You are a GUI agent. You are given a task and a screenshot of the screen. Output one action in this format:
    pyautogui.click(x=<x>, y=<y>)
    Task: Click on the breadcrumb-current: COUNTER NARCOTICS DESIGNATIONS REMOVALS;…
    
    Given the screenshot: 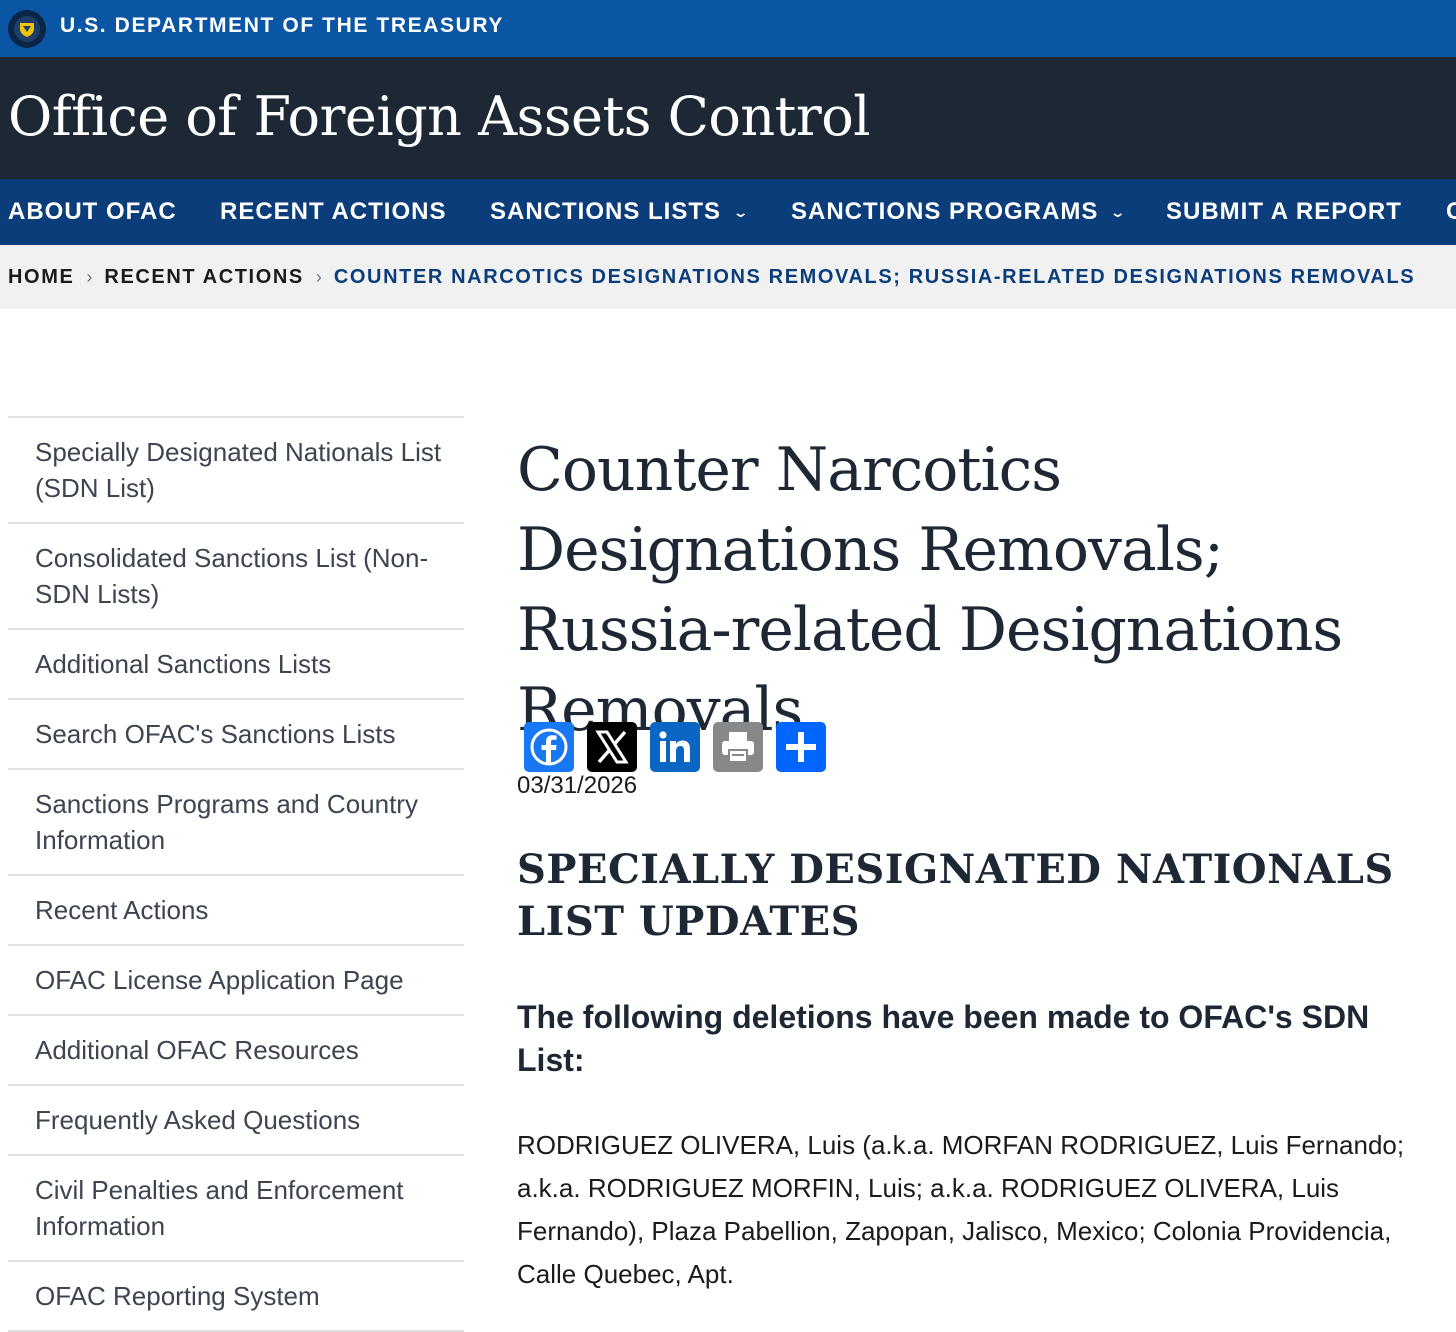 What is the action you would take?
    pyautogui.click(x=874, y=276)
    